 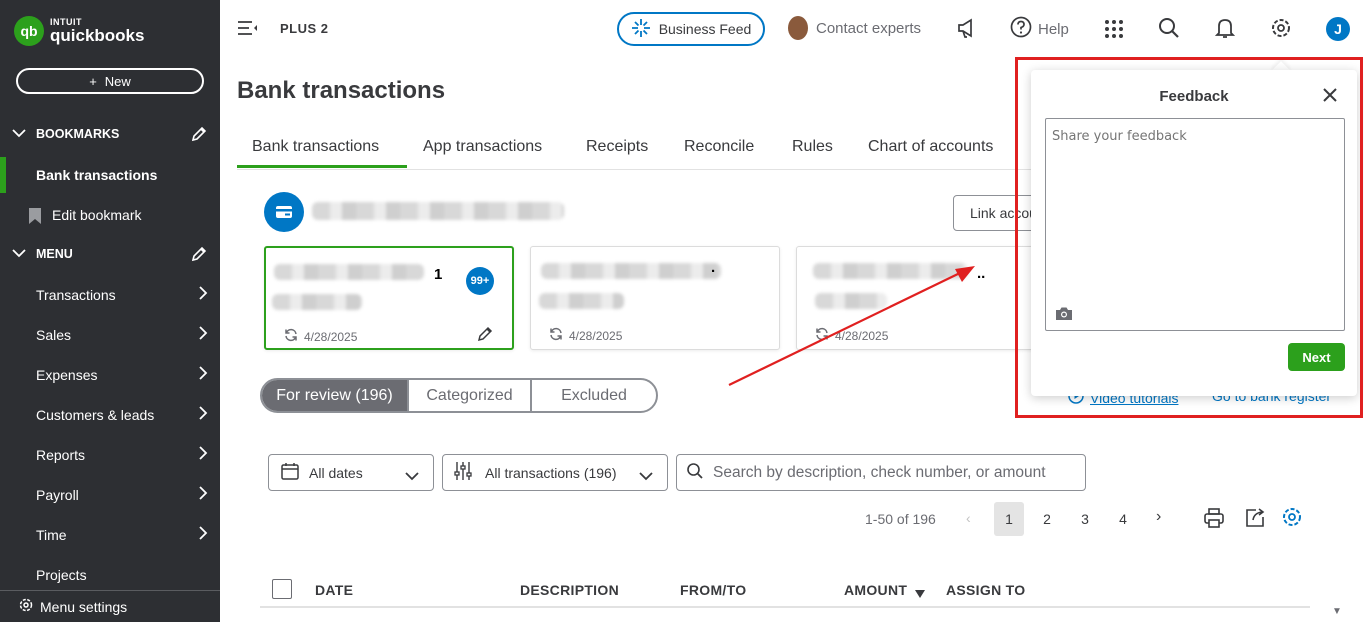 I want to click on new-button: + New, so click(x=110, y=81).